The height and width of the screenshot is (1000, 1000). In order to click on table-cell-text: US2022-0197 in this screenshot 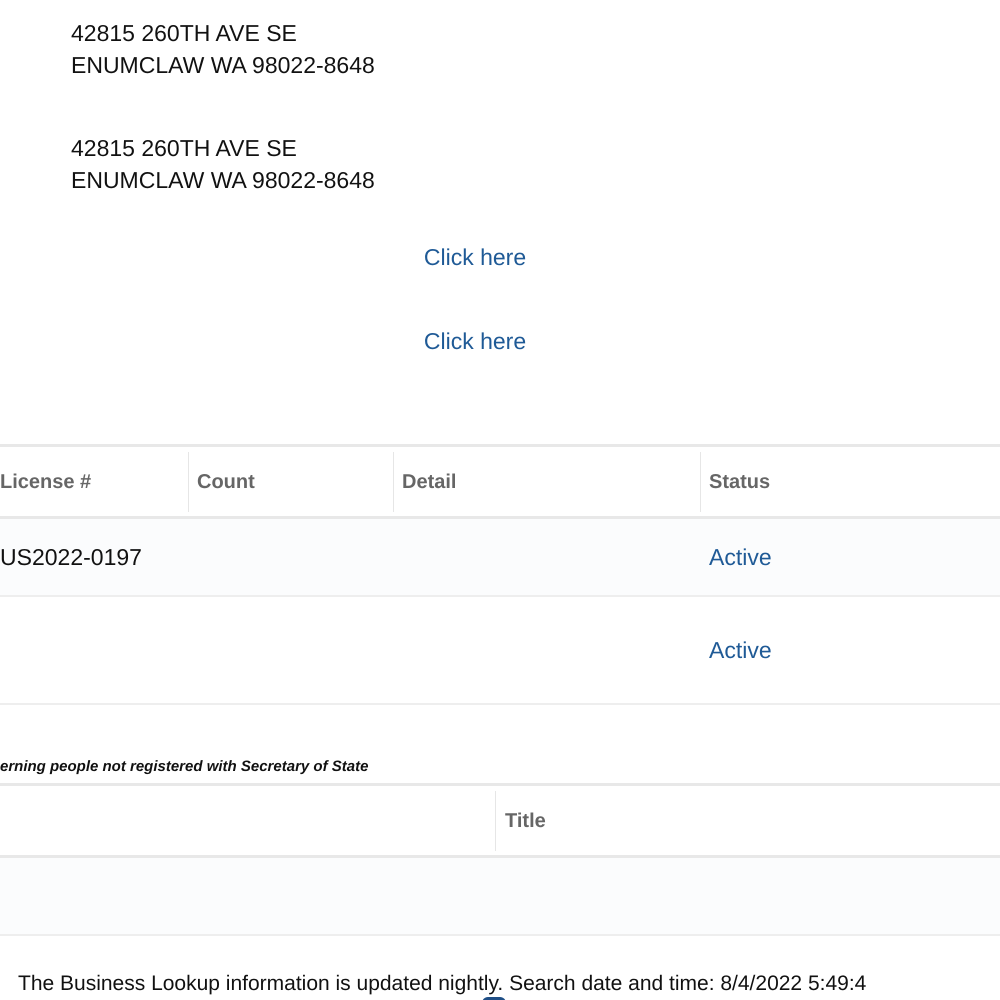, I will do `click(71, 557)`.